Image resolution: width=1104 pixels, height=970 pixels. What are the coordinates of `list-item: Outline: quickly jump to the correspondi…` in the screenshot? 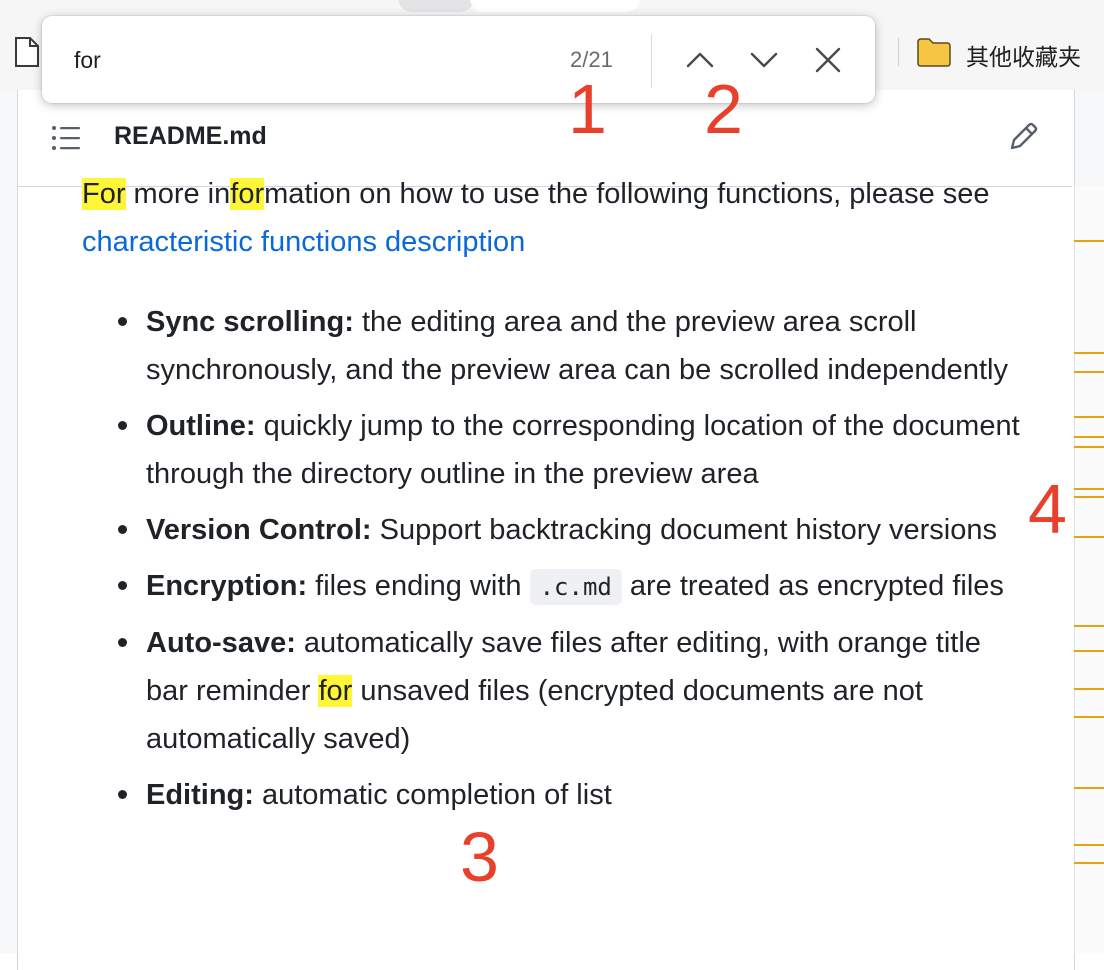 It's located at (572, 450).